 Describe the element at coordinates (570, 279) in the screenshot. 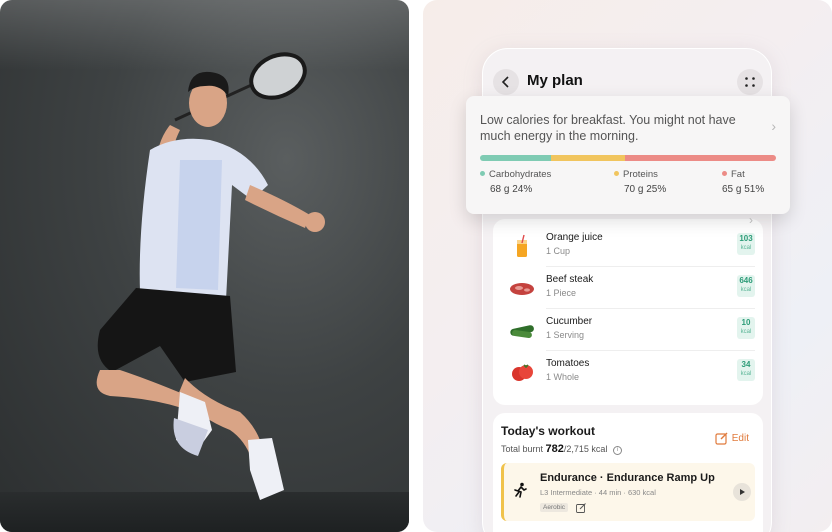

I see `food-name: Beef steak` at that location.